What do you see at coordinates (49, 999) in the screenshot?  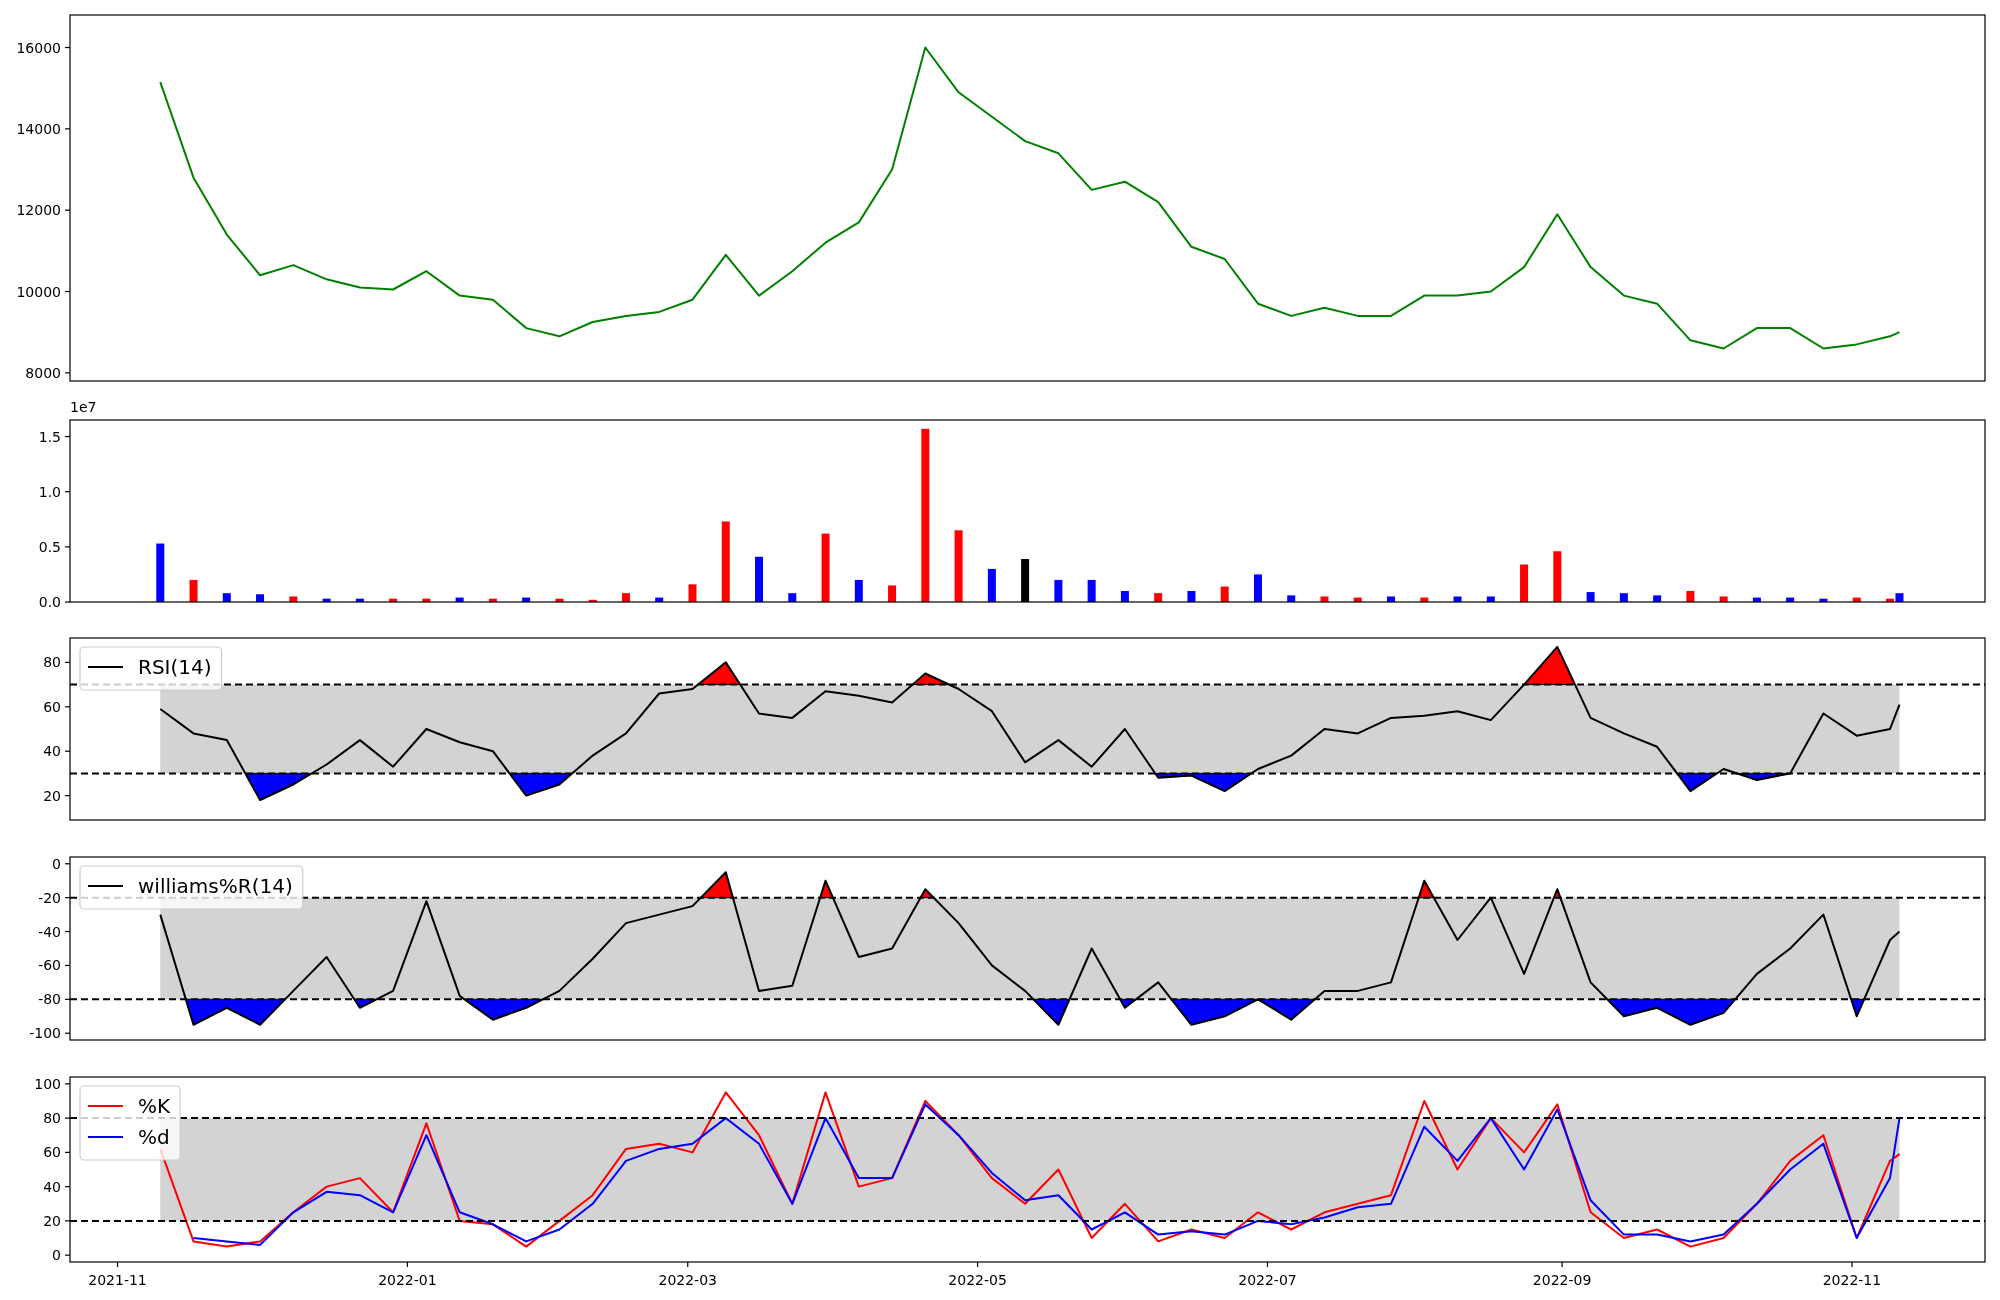 I see `tick-label: -80` at bounding box center [49, 999].